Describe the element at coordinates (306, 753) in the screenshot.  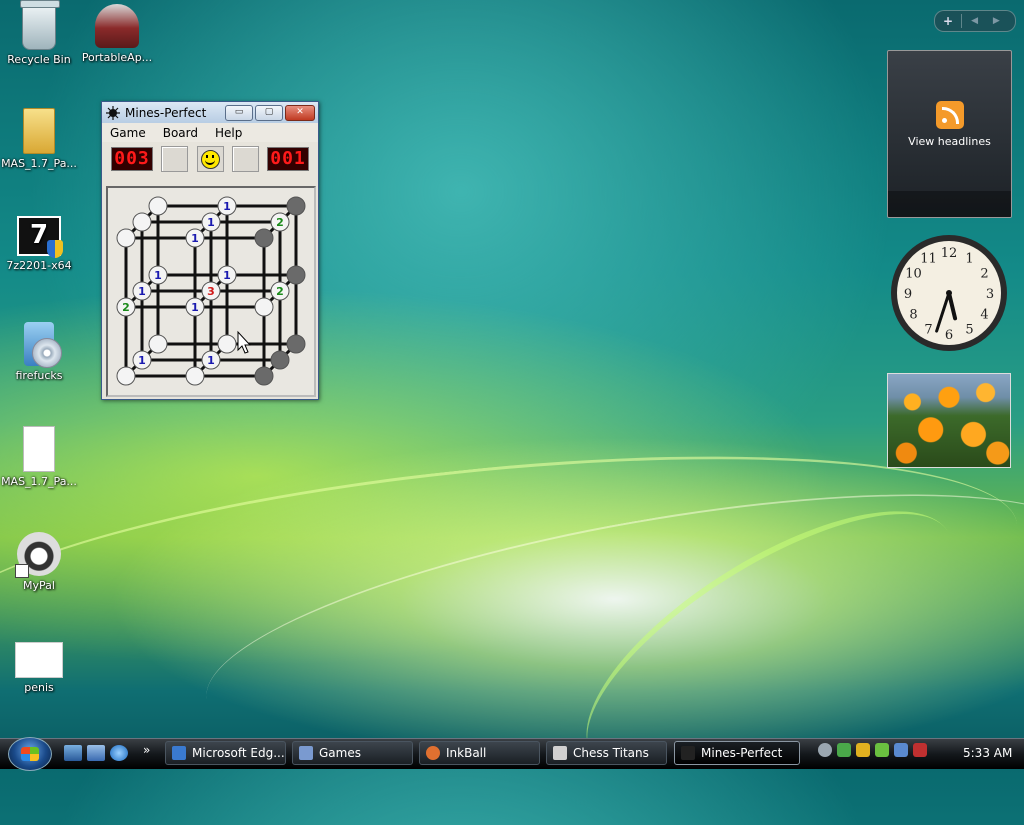
I see `games-icon` at that location.